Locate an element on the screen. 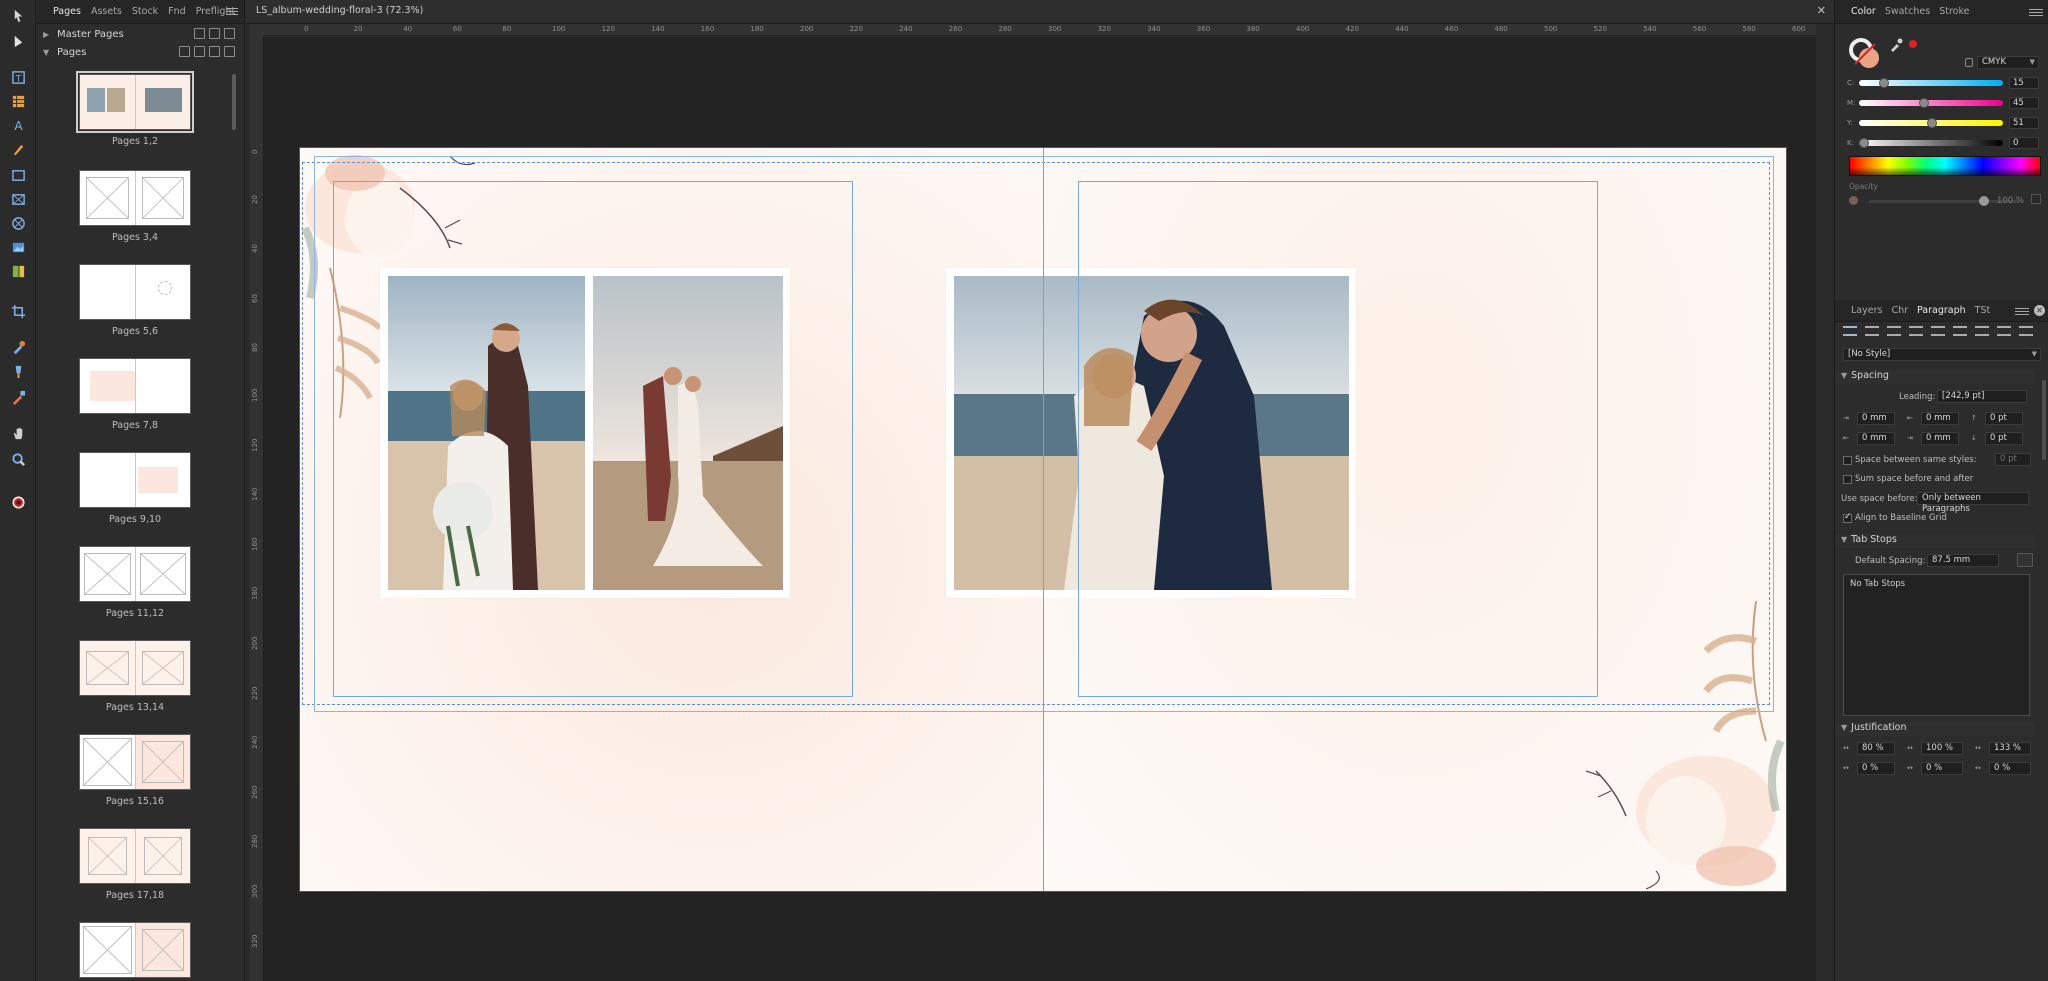 Image resolution: width=2048 pixels, height=981 pixels. channel-value-input: 0 is located at coordinates (2024, 143).